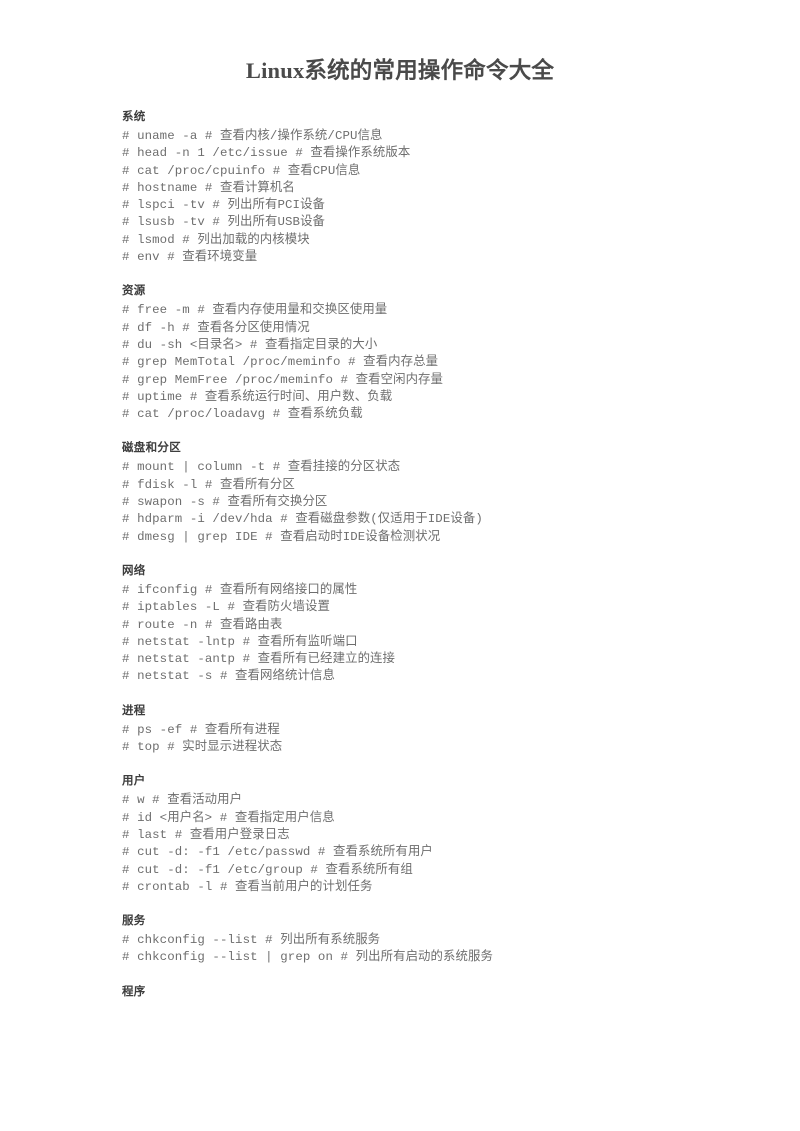 The image size is (800, 1131). Describe the element at coordinates (226, 607) in the screenshot. I see `command-line: # iptables -L # 查看防火墙设置` at that location.